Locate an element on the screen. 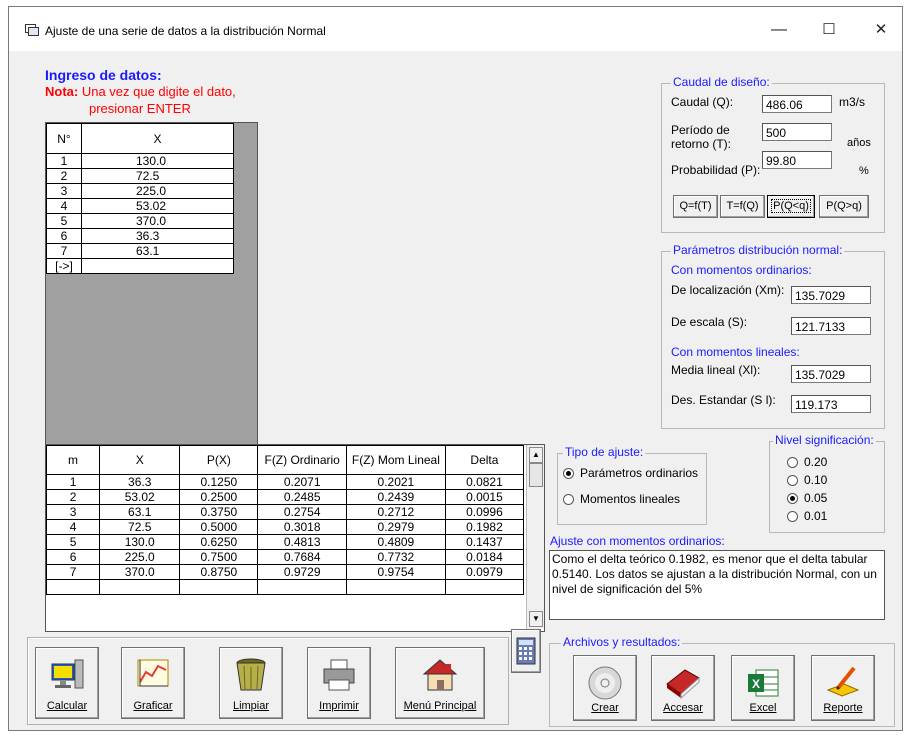 The height and width of the screenshot is (735, 907). results-cell: 370.0 is located at coordinates (140, 572).